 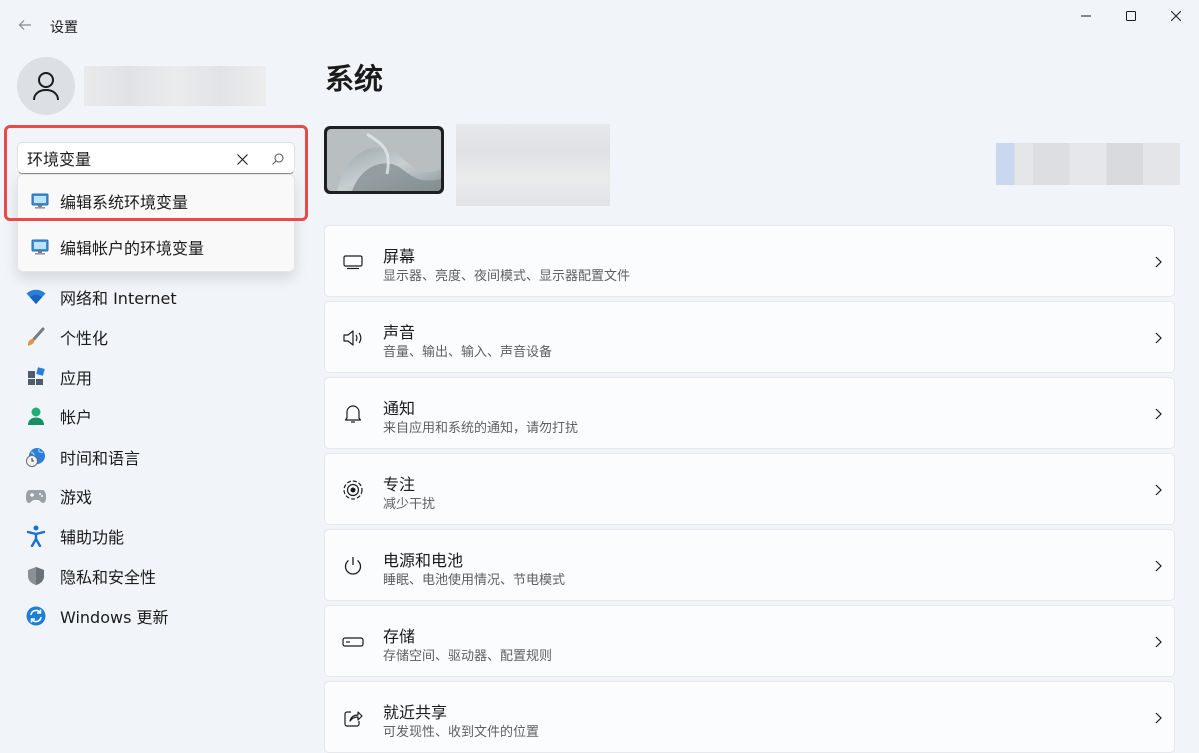 I want to click on status-redacted, so click(x=1088, y=164).